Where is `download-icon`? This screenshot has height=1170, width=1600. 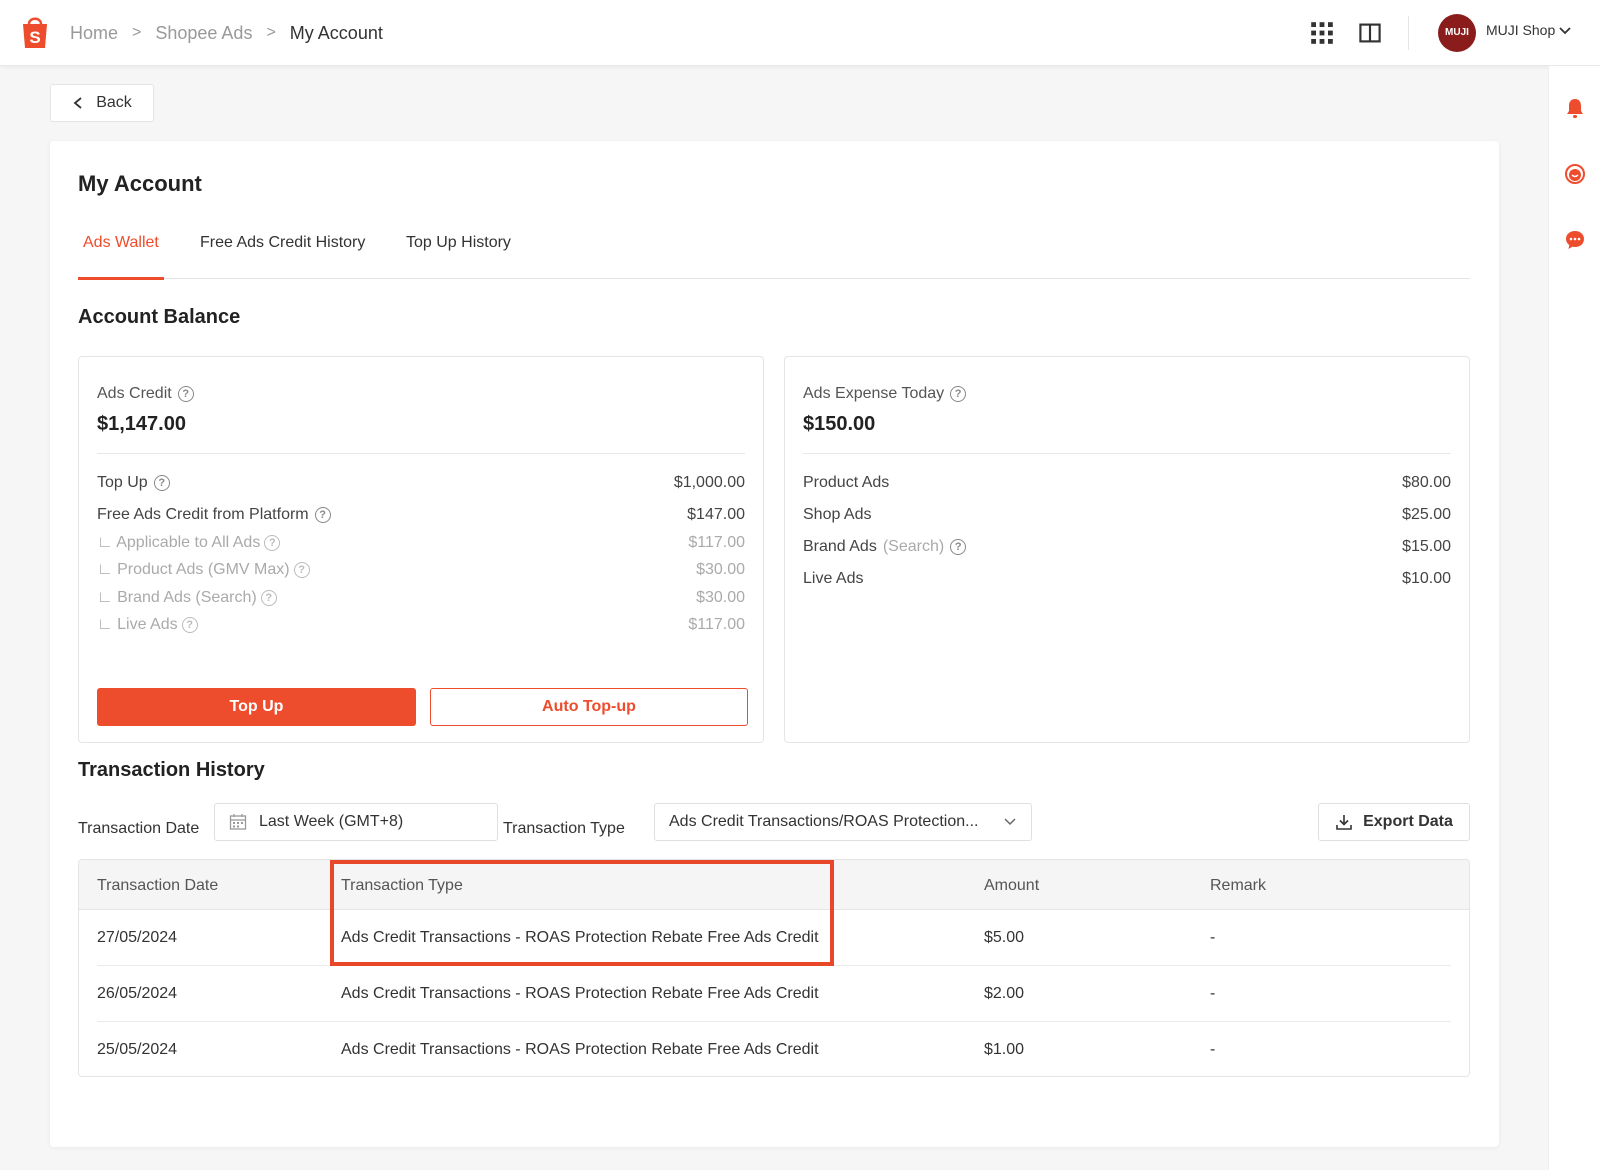 download-icon is located at coordinates (1344, 822).